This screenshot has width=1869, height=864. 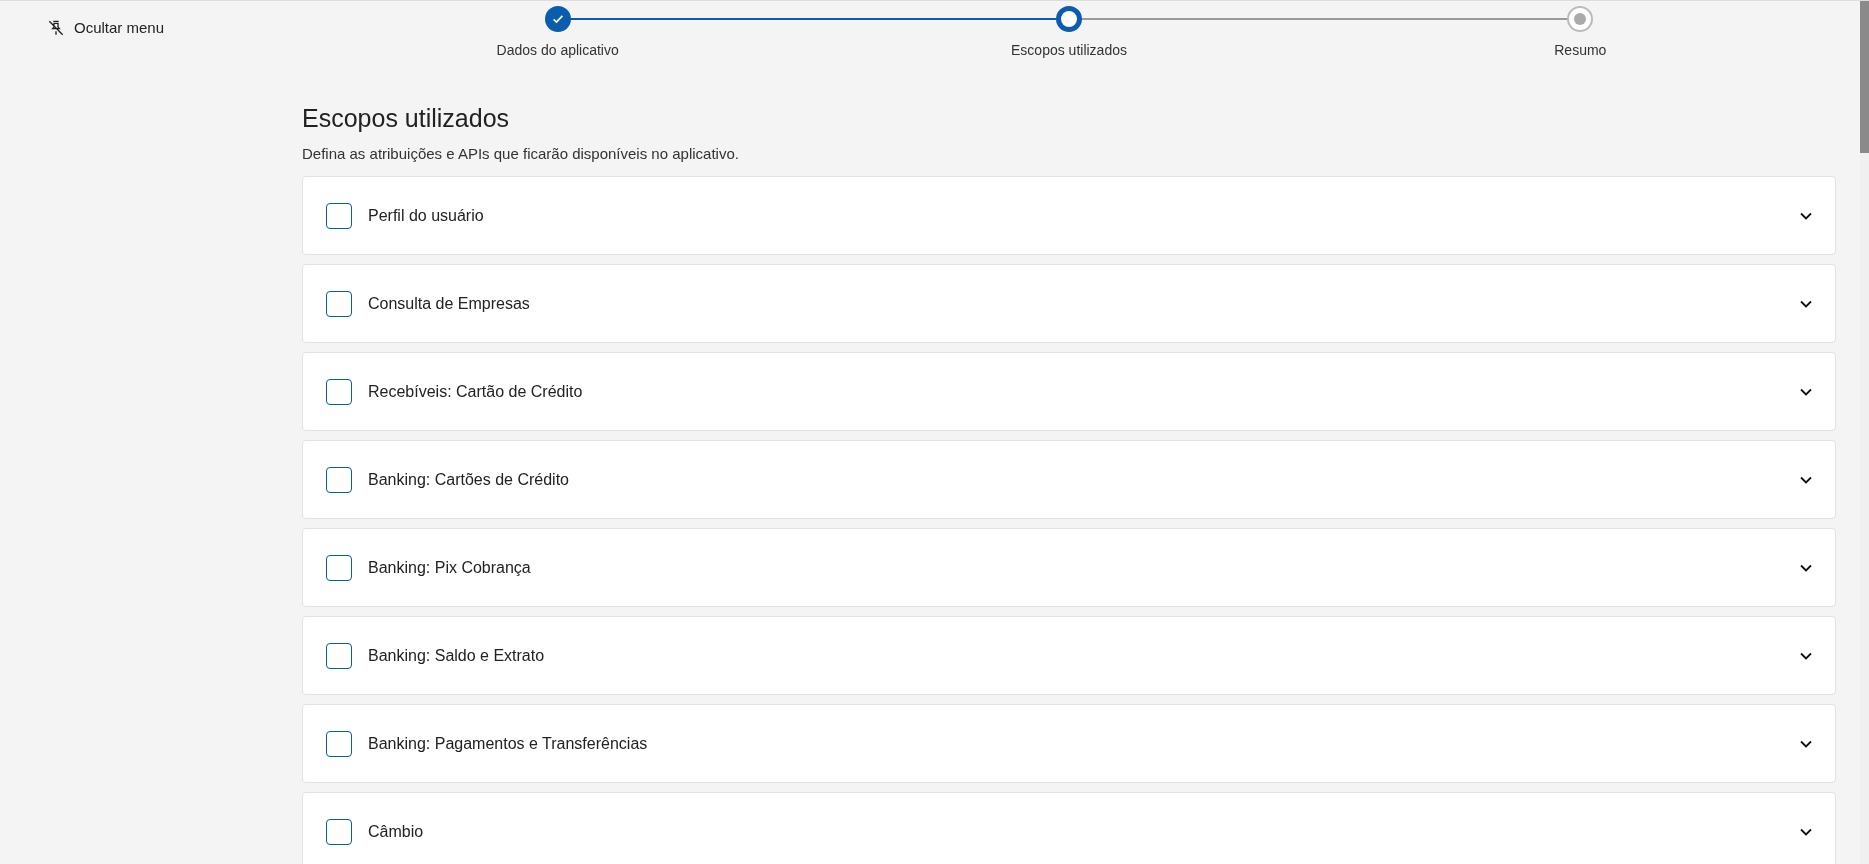 I want to click on scope-accordion-item: Perfil do usuário, so click(x=1069, y=215).